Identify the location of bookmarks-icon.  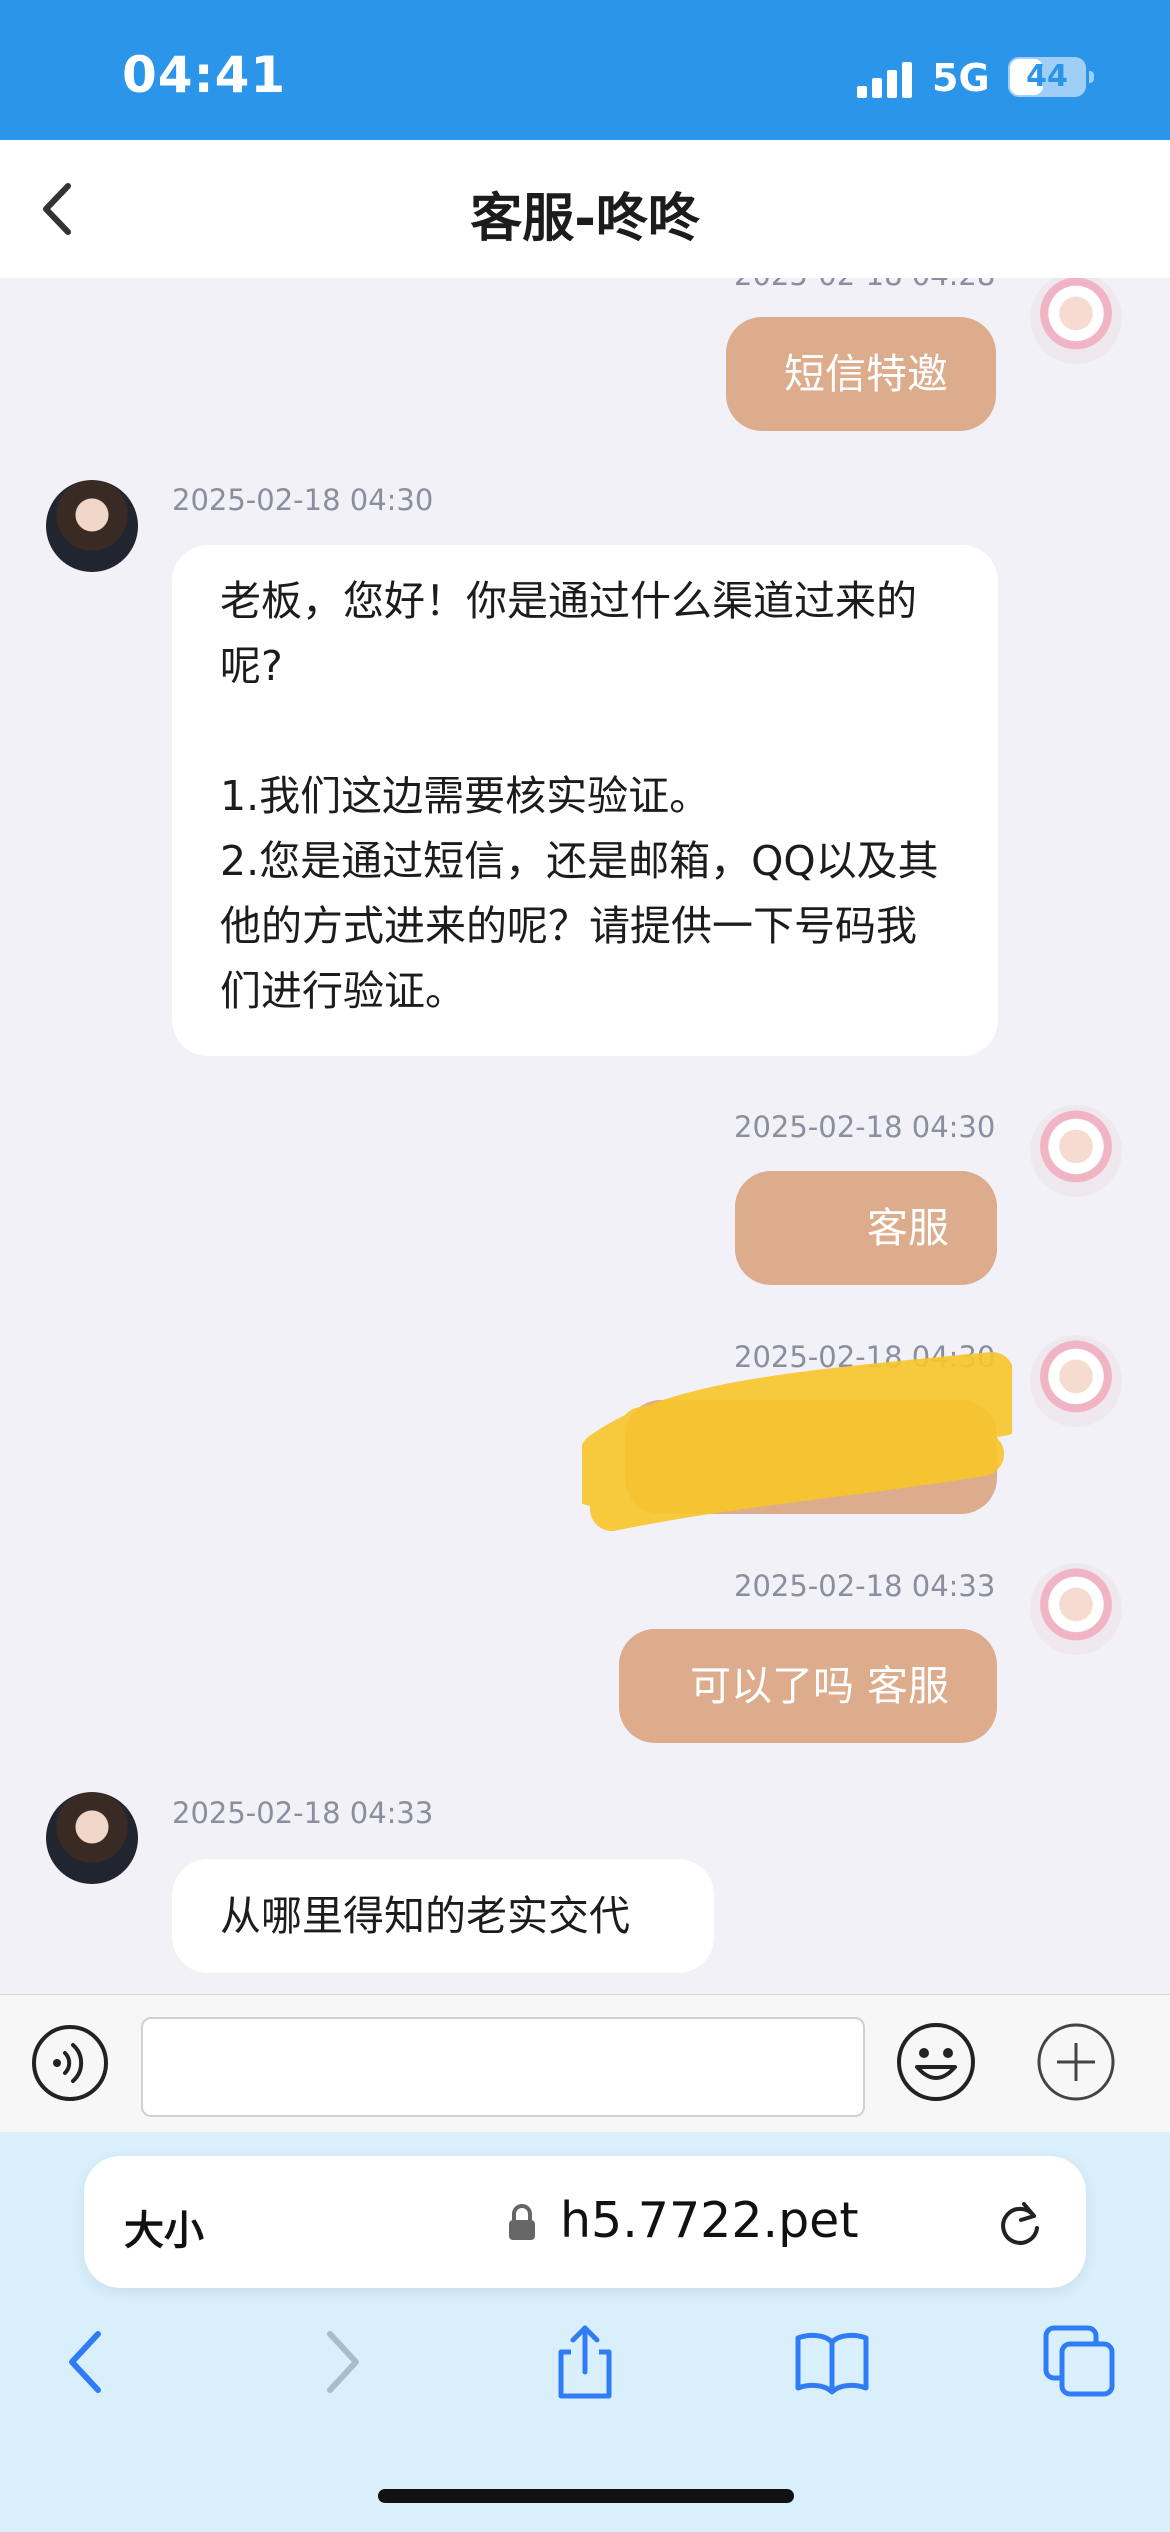
(832, 2362).